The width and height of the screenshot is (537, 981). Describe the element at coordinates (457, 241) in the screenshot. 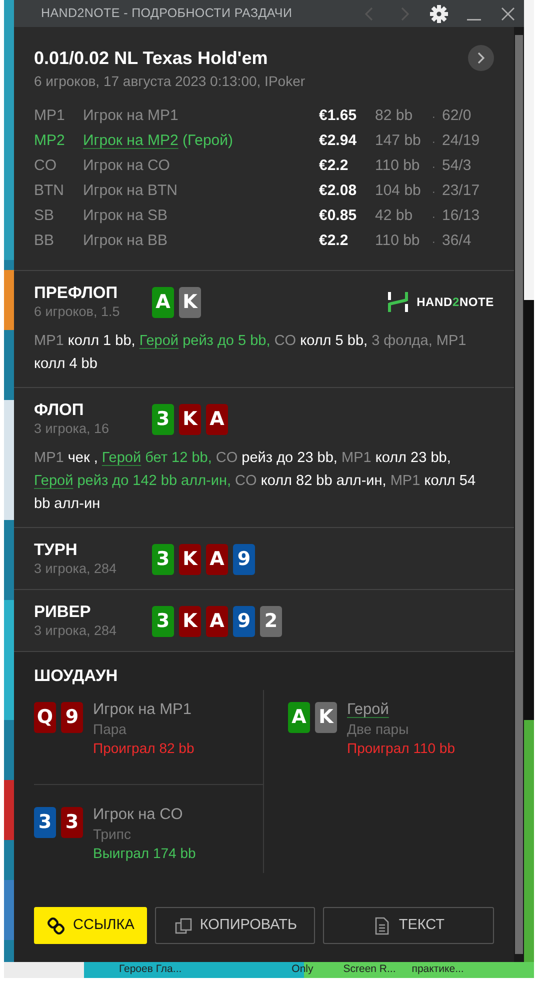

I see `player-stats: 36/4` at that location.